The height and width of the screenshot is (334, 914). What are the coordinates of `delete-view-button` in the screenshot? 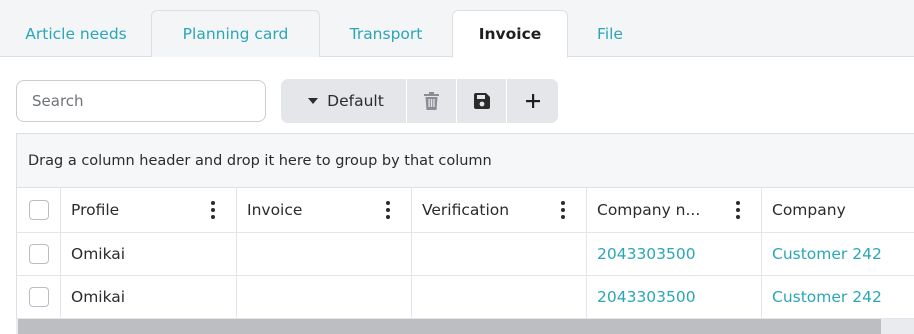 It's located at (432, 101).